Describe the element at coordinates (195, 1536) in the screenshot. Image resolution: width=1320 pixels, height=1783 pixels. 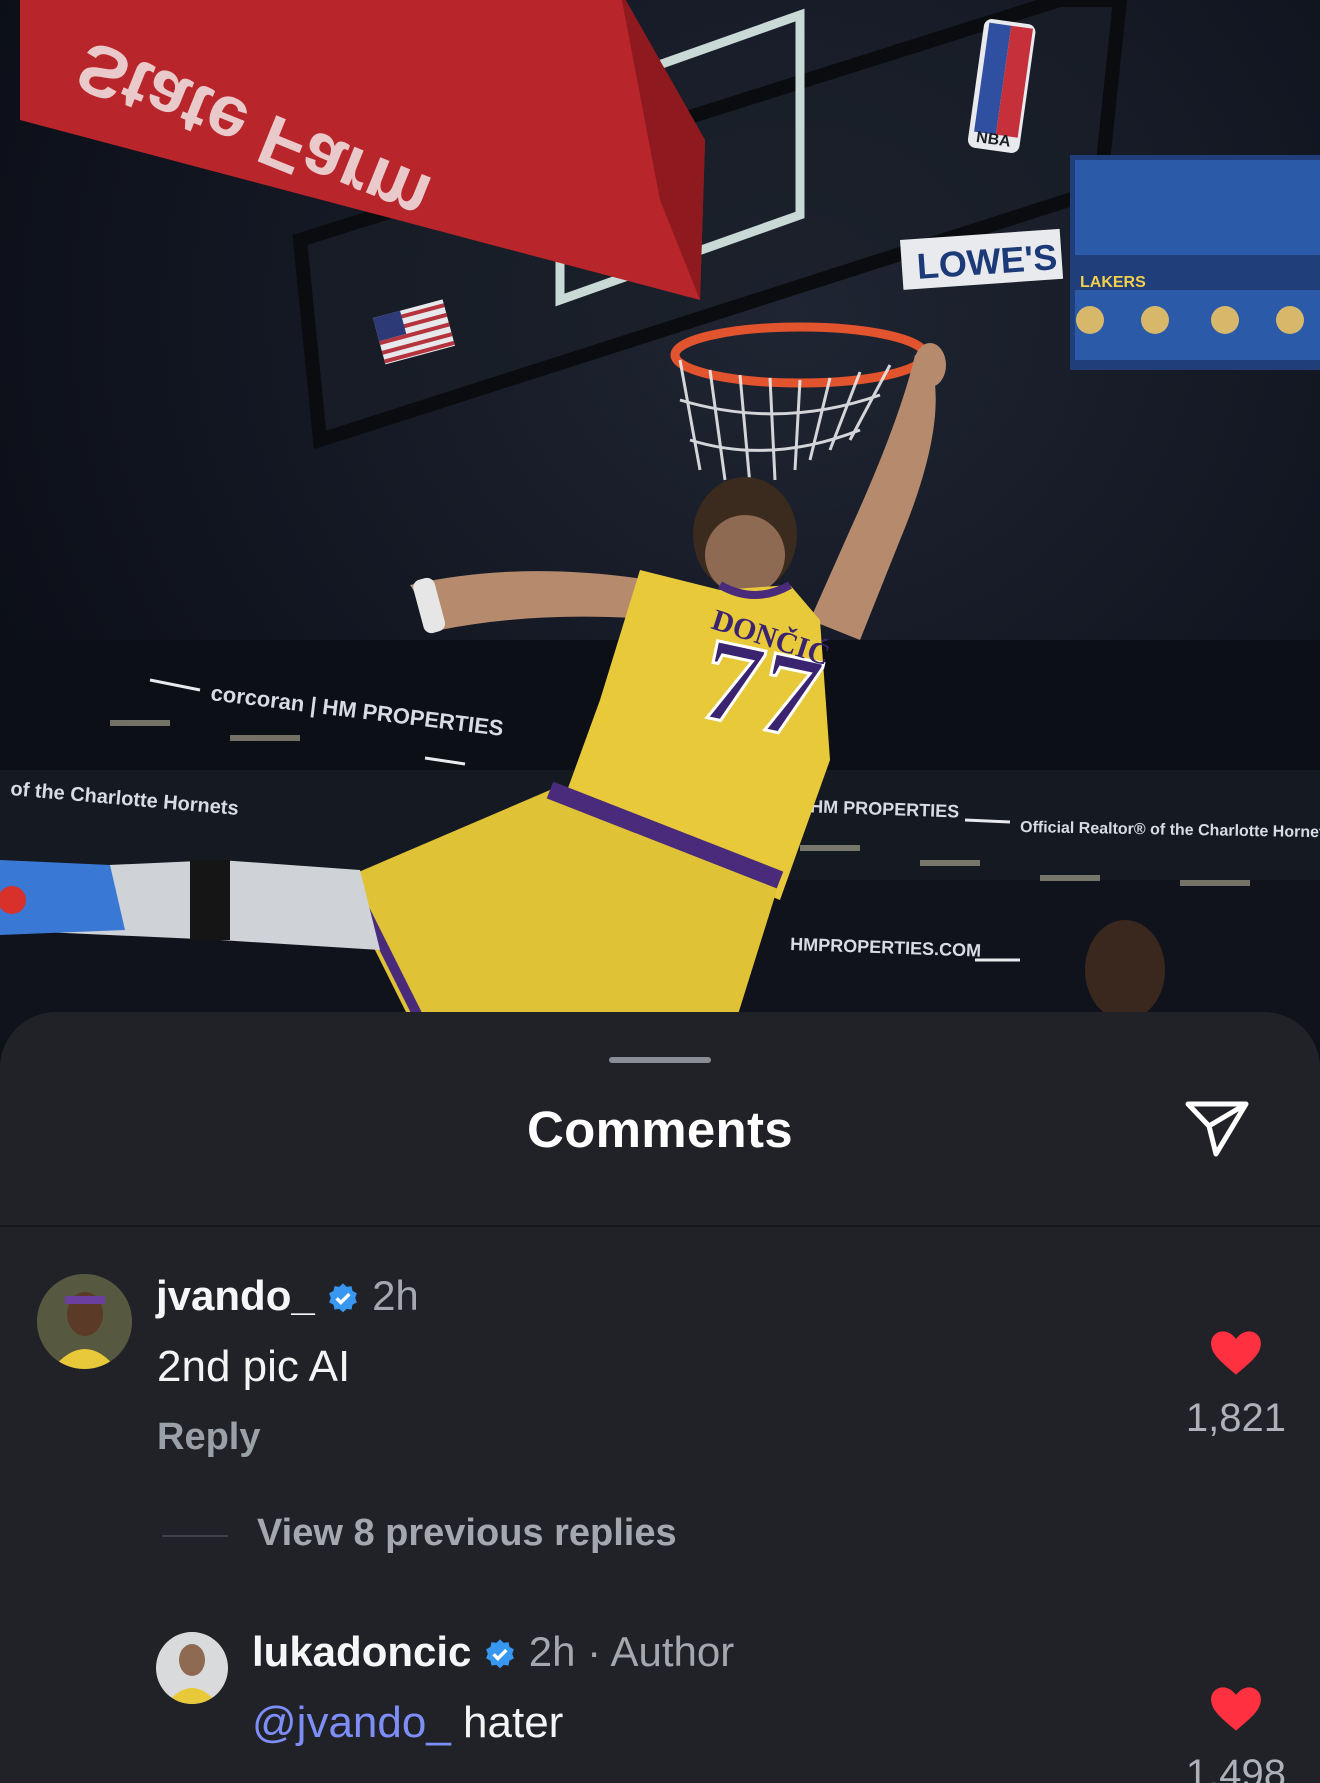
I see `thread-line` at that location.